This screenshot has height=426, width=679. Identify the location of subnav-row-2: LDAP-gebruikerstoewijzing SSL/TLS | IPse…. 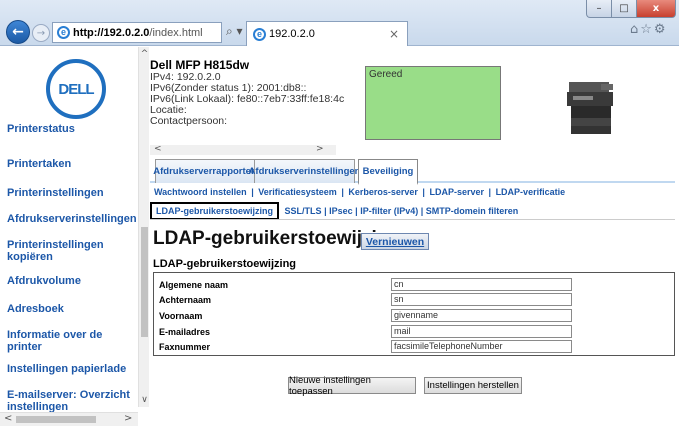
(334, 211).